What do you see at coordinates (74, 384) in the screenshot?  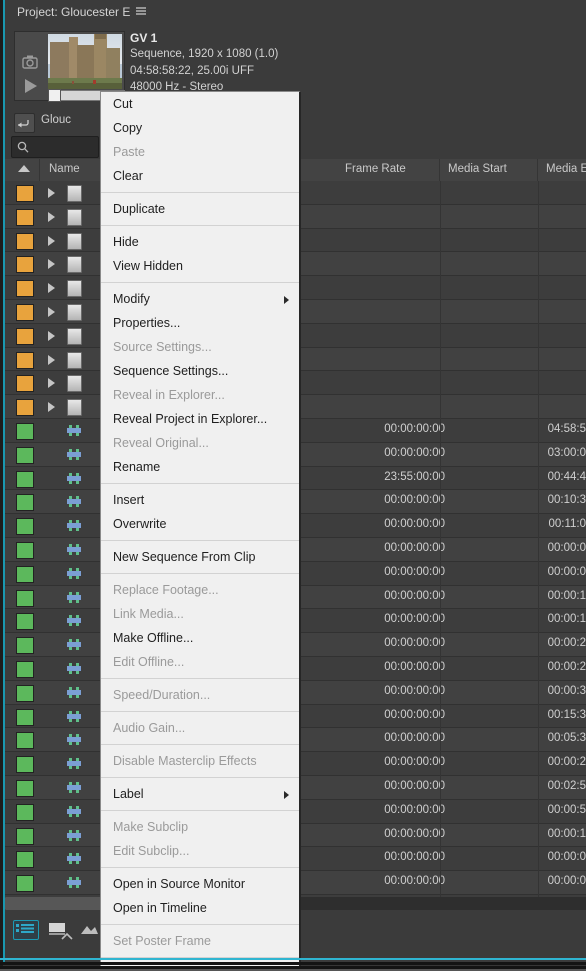 I see `sequence-icon` at bounding box center [74, 384].